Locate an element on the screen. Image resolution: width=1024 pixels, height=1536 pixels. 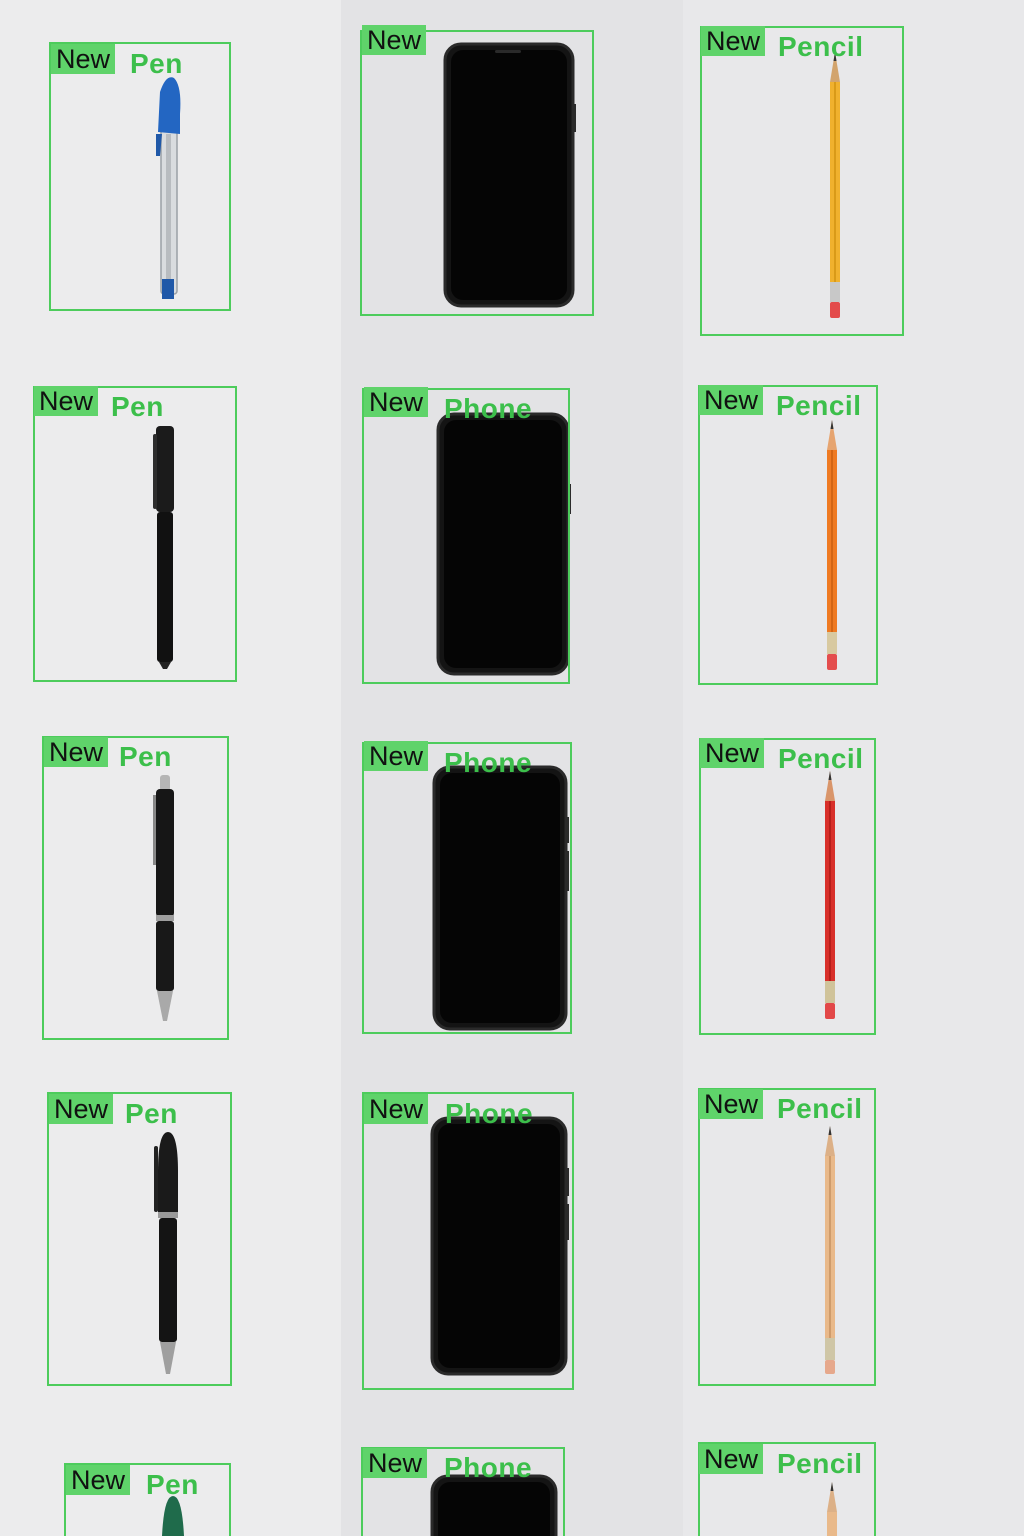
cell-pen-2: New Pen is located at coordinates (170, 532).